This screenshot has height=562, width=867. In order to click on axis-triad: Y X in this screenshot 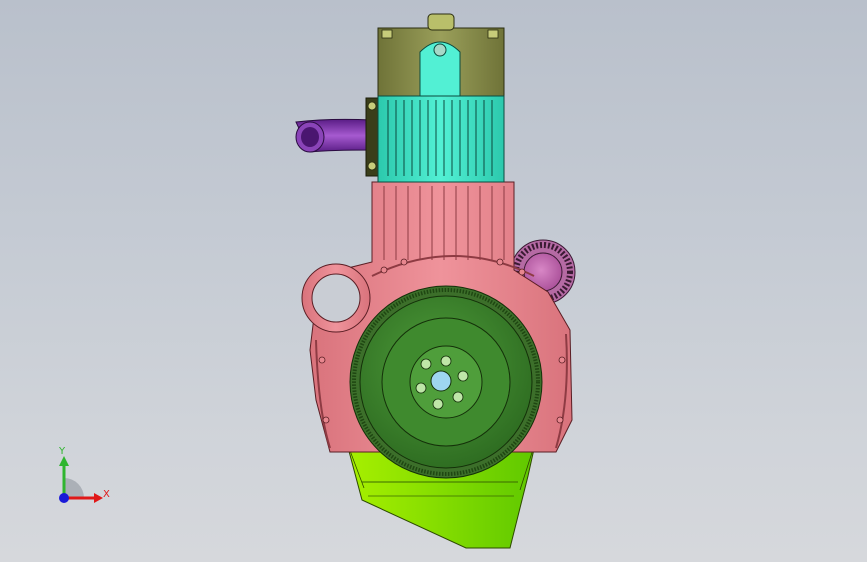, I will do `click(84, 474)`.